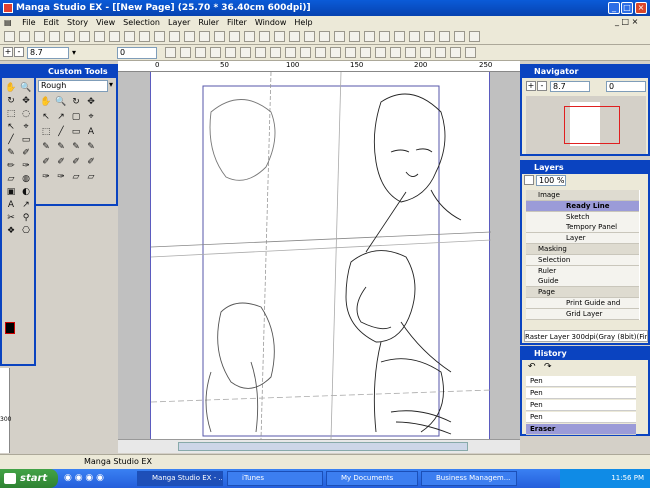 The image size is (650, 488). Describe the element at coordinates (26, 218) in the screenshot. I see `tool-icon: ⚲` at that location.